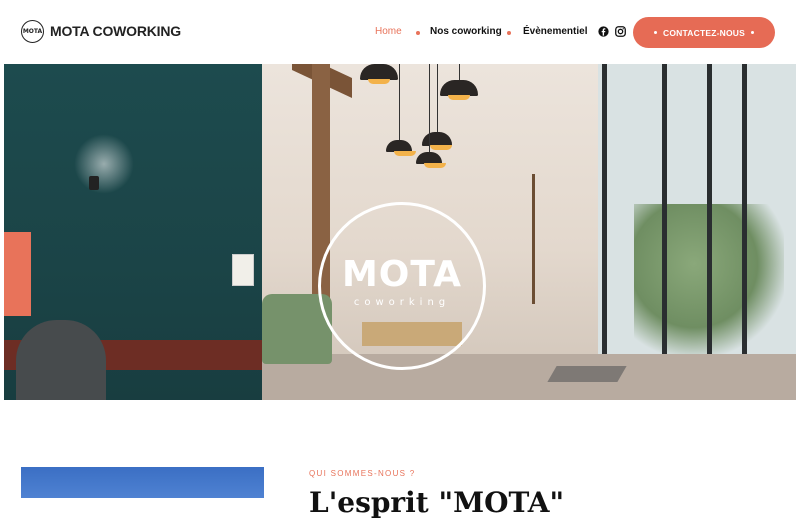 This screenshot has height=519, width=800. What do you see at coordinates (17, 274) in the screenshot?
I see `orange-accent-block` at bounding box center [17, 274].